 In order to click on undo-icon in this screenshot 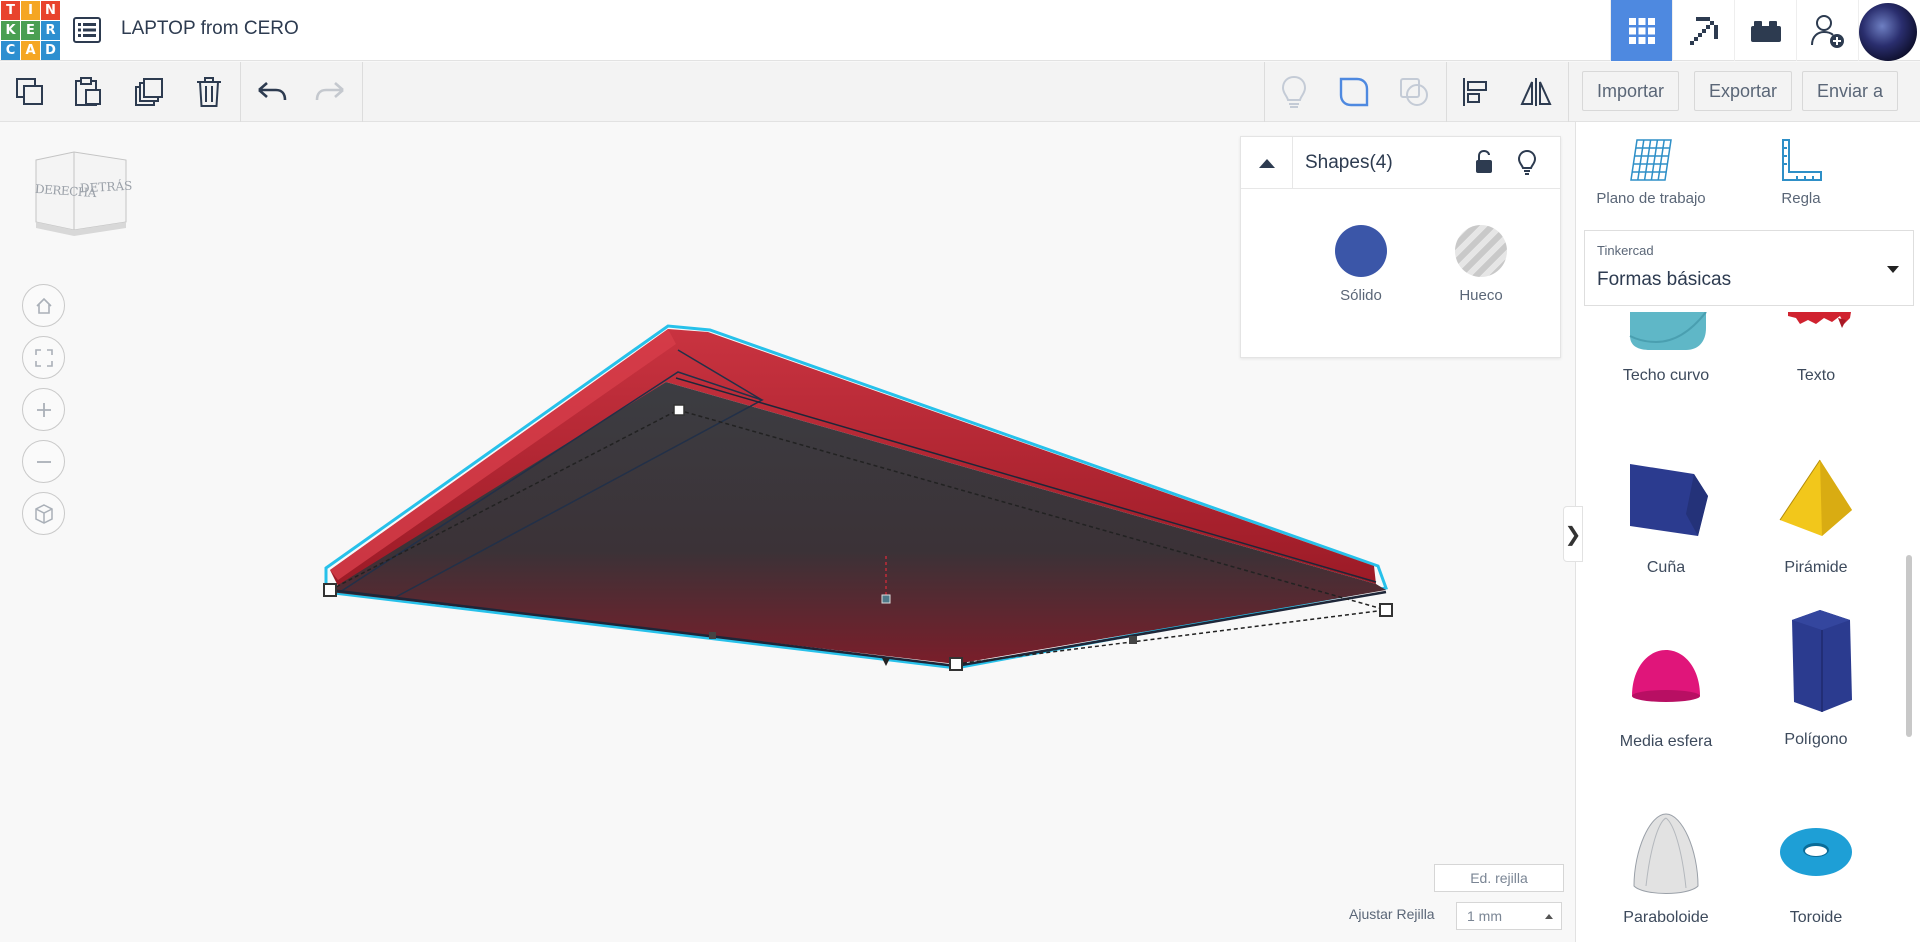, I will do `click(272, 92)`.